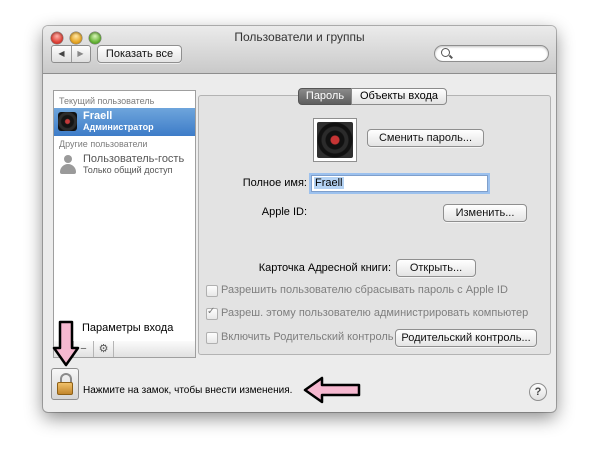  I want to click on parental-controls-checkbox, so click(212, 338).